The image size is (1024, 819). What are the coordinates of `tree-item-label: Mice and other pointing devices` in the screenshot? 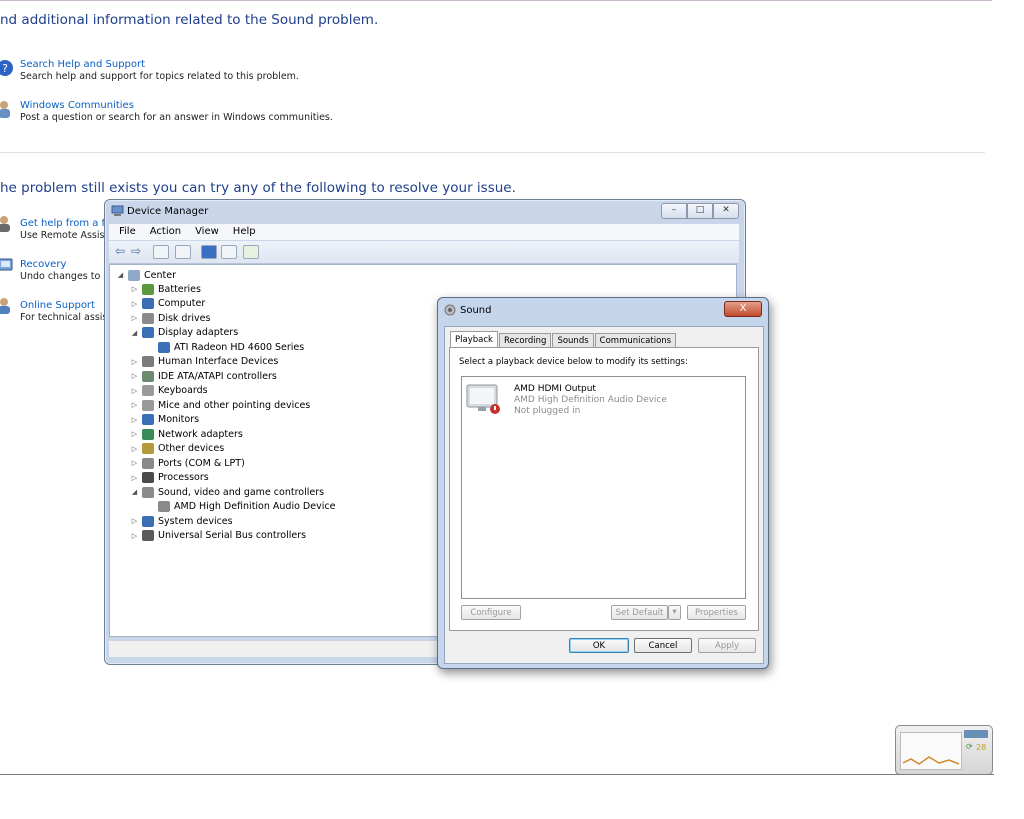 It's located at (234, 405).